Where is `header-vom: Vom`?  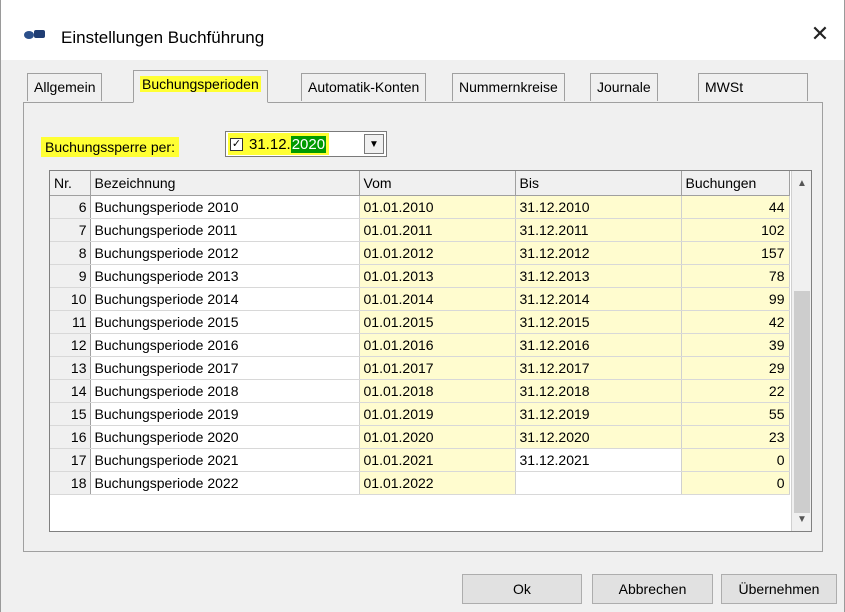
header-vom: Vom is located at coordinates (437, 183).